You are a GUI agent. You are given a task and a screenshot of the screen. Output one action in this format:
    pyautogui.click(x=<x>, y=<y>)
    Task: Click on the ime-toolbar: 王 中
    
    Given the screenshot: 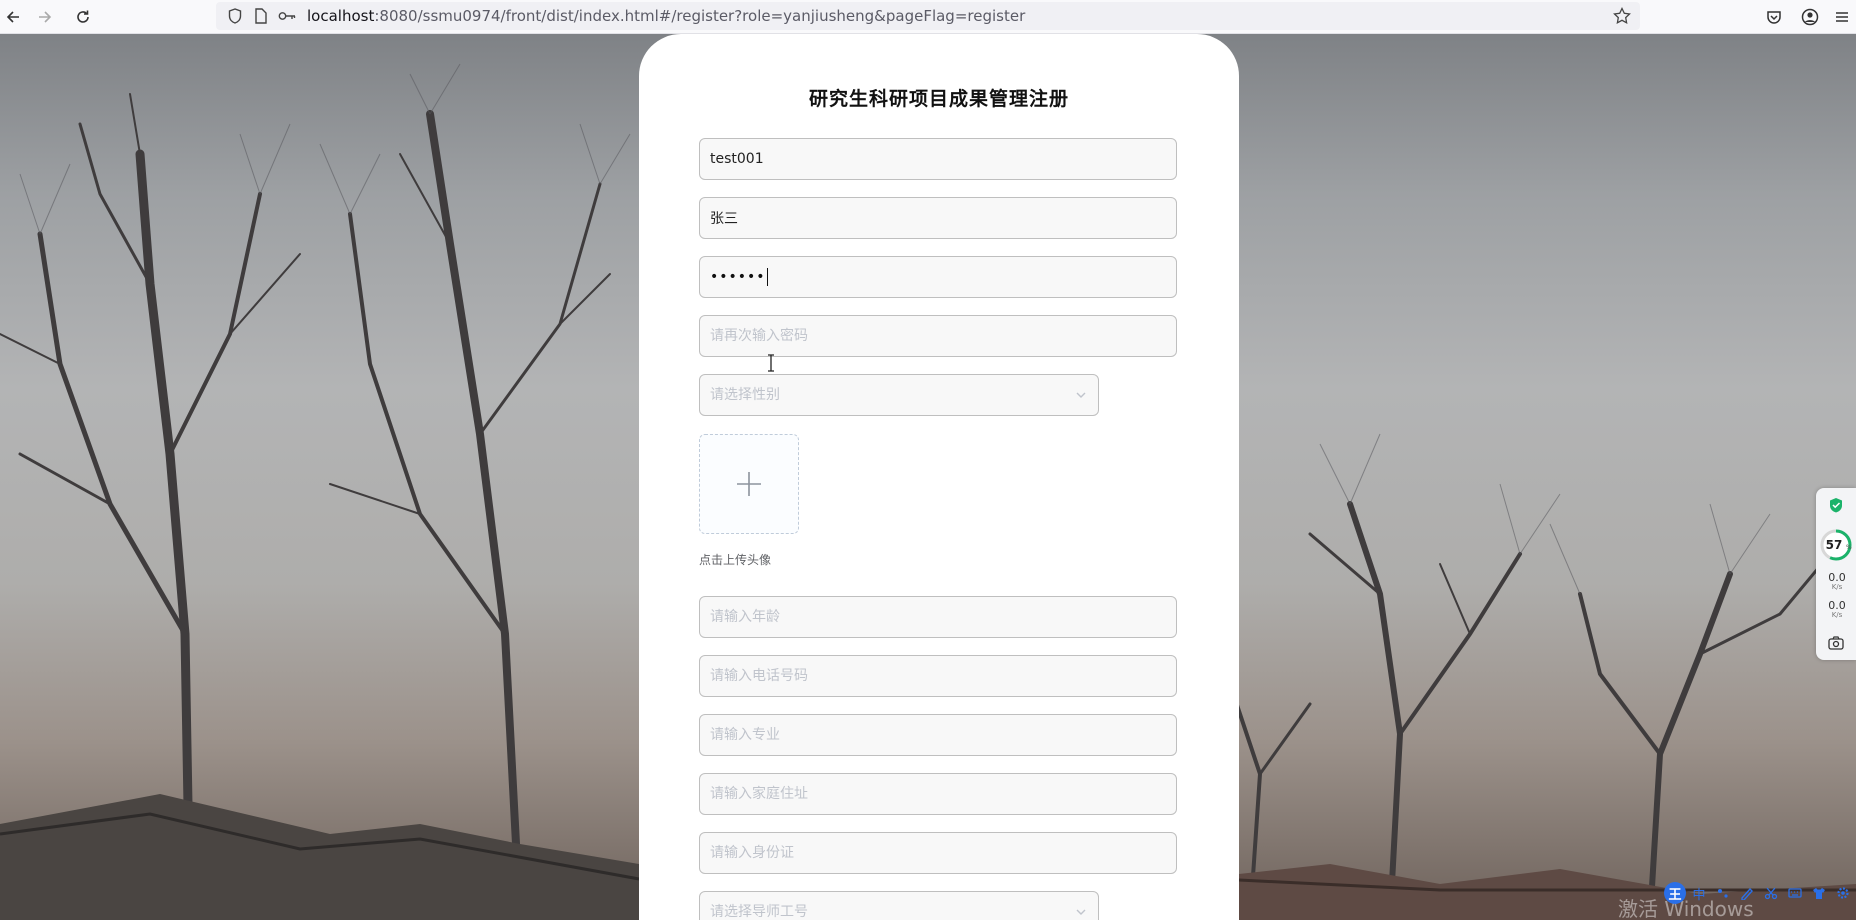 What is the action you would take?
    pyautogui.click(x=1760, y=893)
    